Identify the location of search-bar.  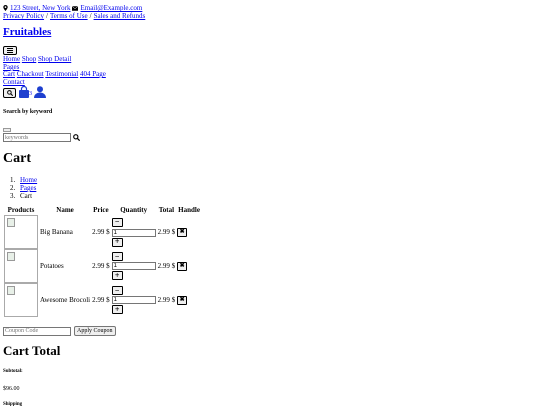
(41, 137).